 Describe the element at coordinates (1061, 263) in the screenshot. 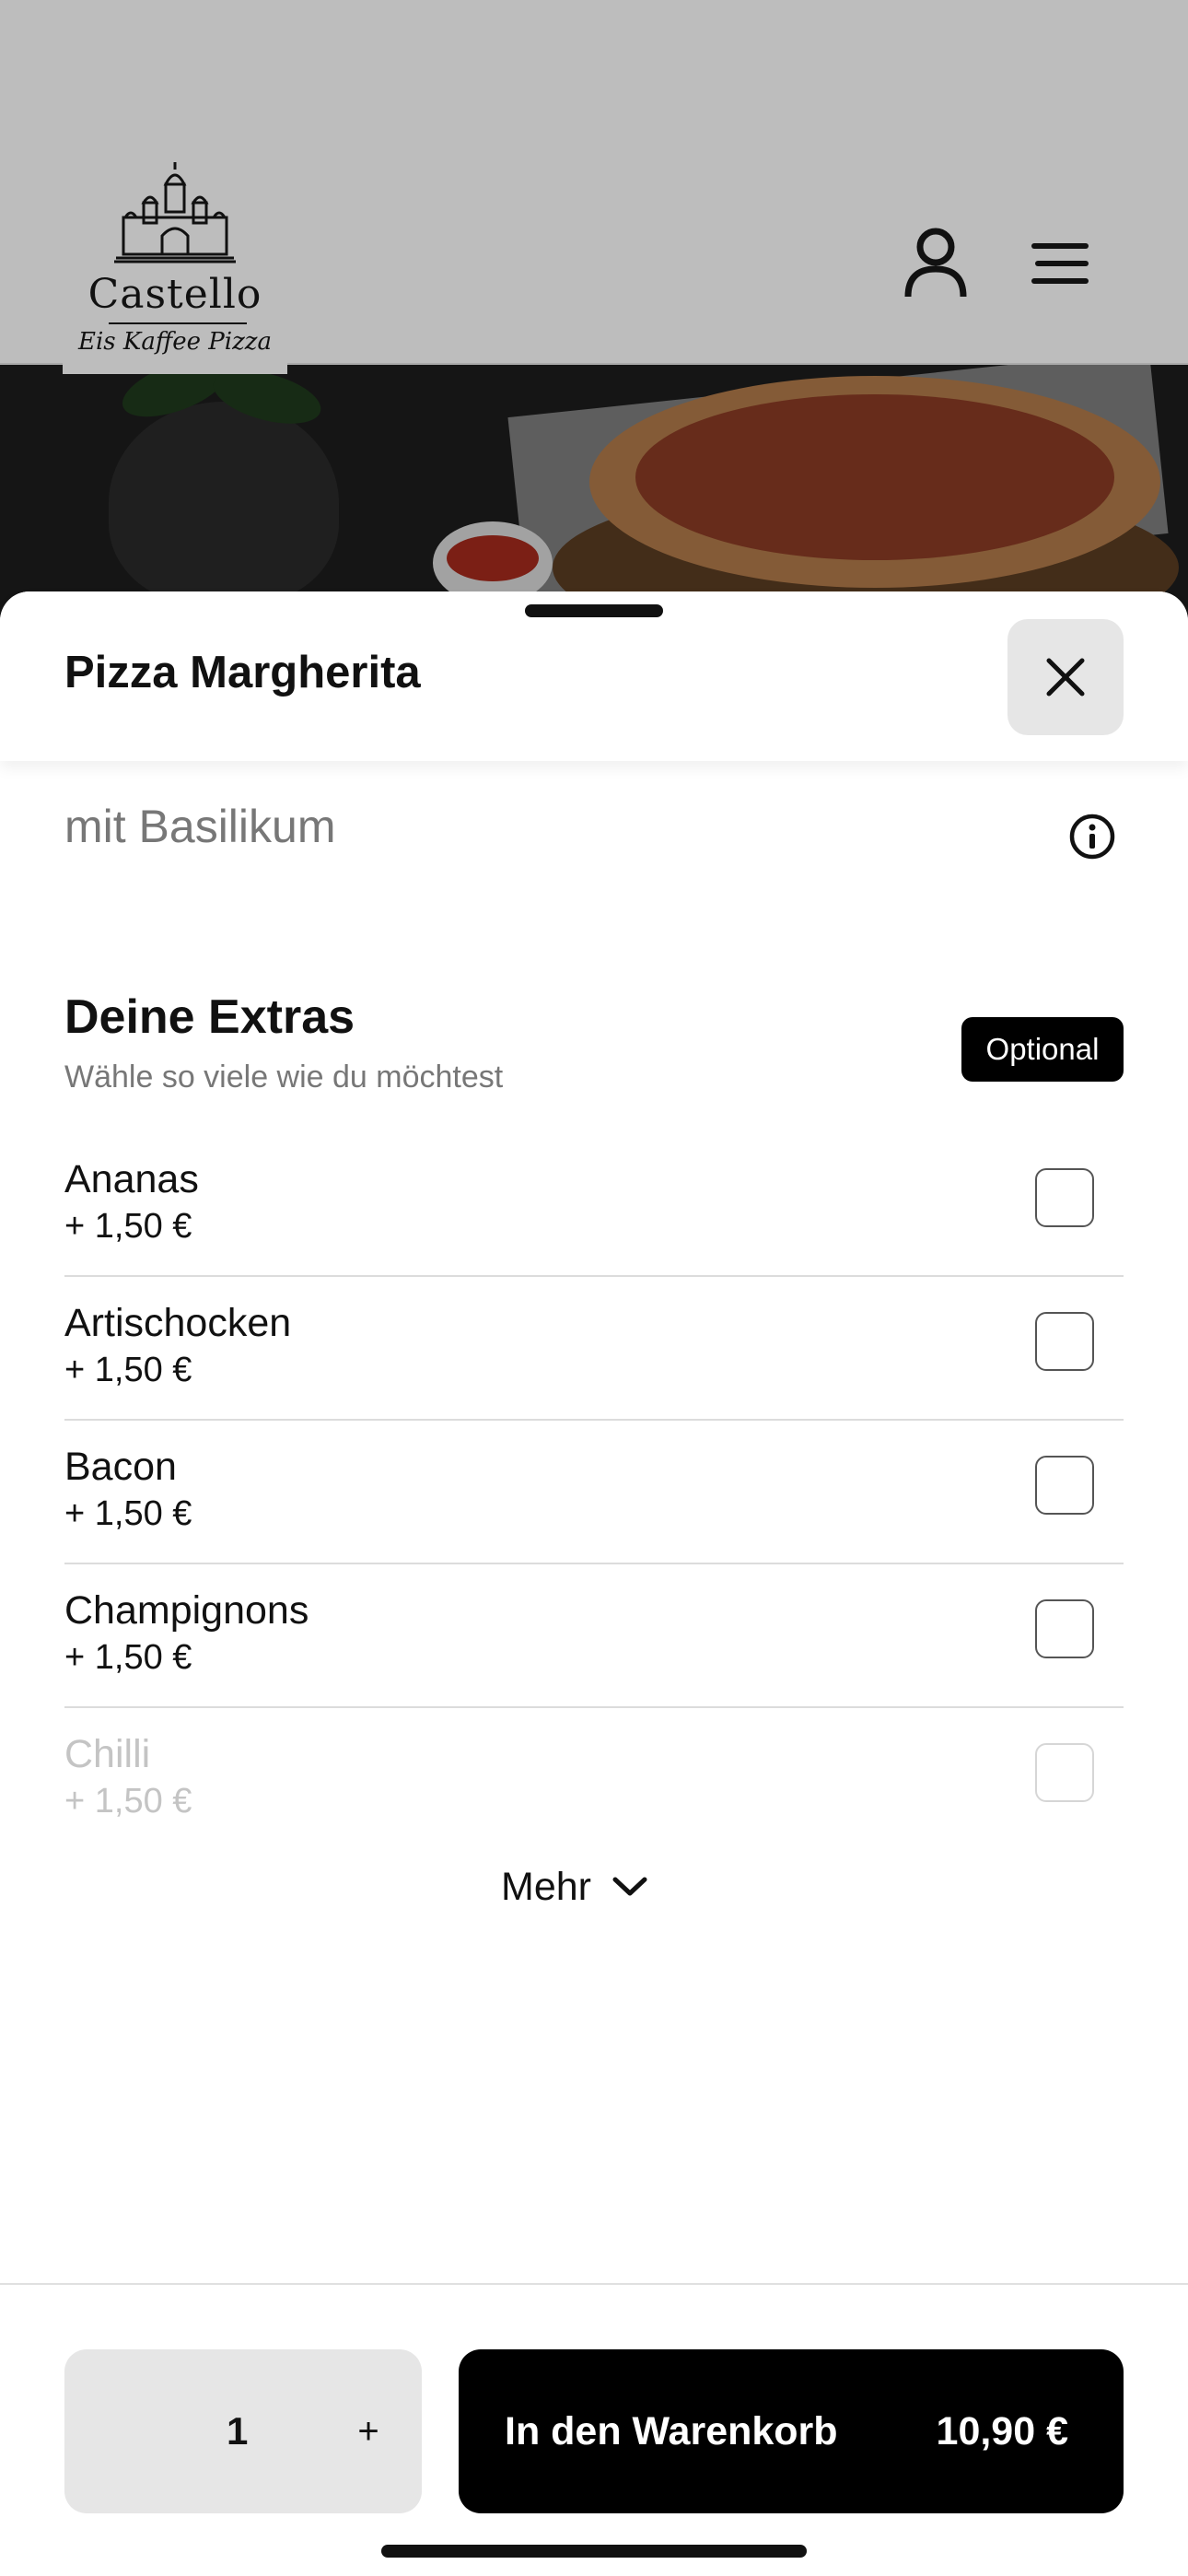

I see `hamburger-menu-icon` at that location.